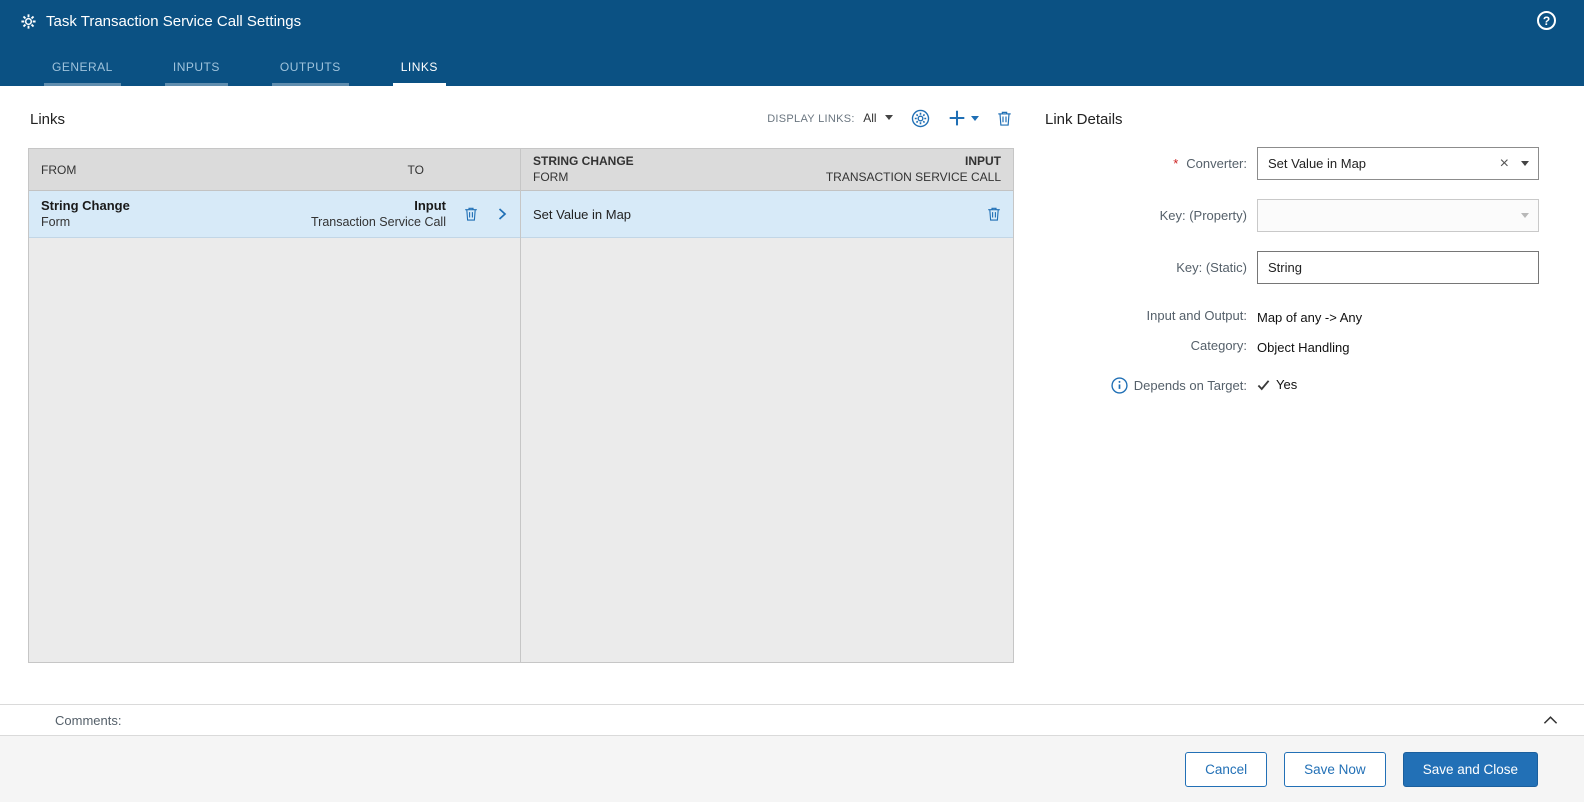 The width and height of the screenshot is (1584, 802). Describe the element at coordinates (1226, 769) in the screenshot. I see `cancel-button: Cancel` at that location.